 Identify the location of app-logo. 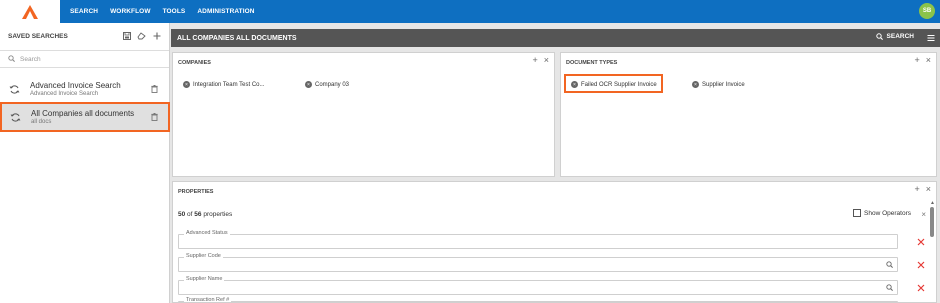
(30, 11).